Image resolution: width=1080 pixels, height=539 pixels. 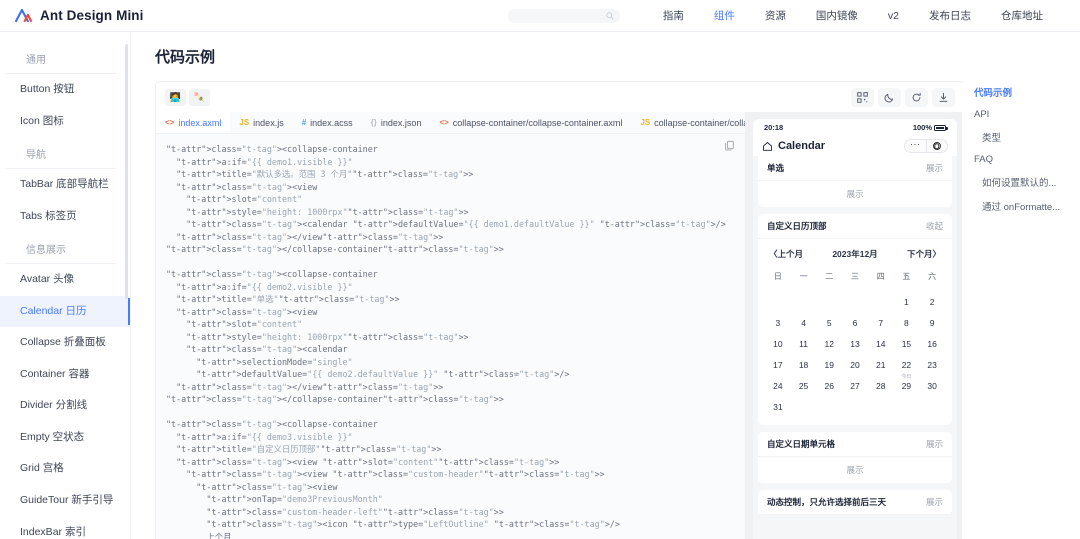 What do you see at coordinates (855, 343) in the screenshot?
I see `calendar-day-cell: 13` at bounding box center [855, 343].